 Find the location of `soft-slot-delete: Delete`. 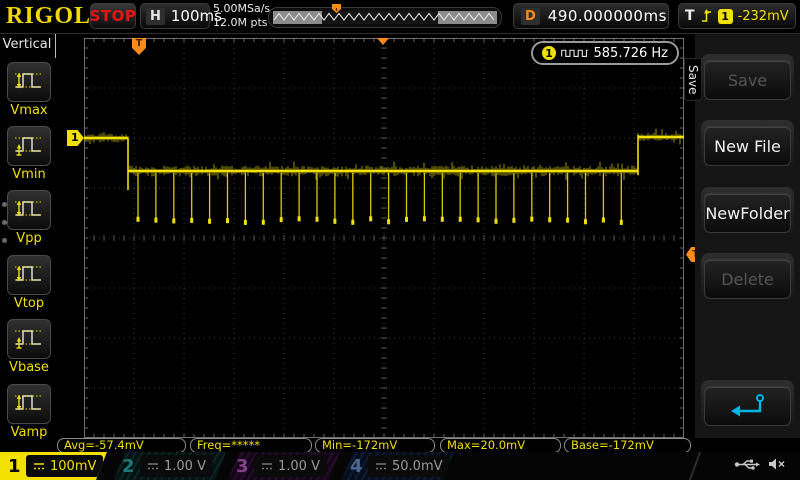

soft-slot-delete: Delete is located at coordinates (747, 278).